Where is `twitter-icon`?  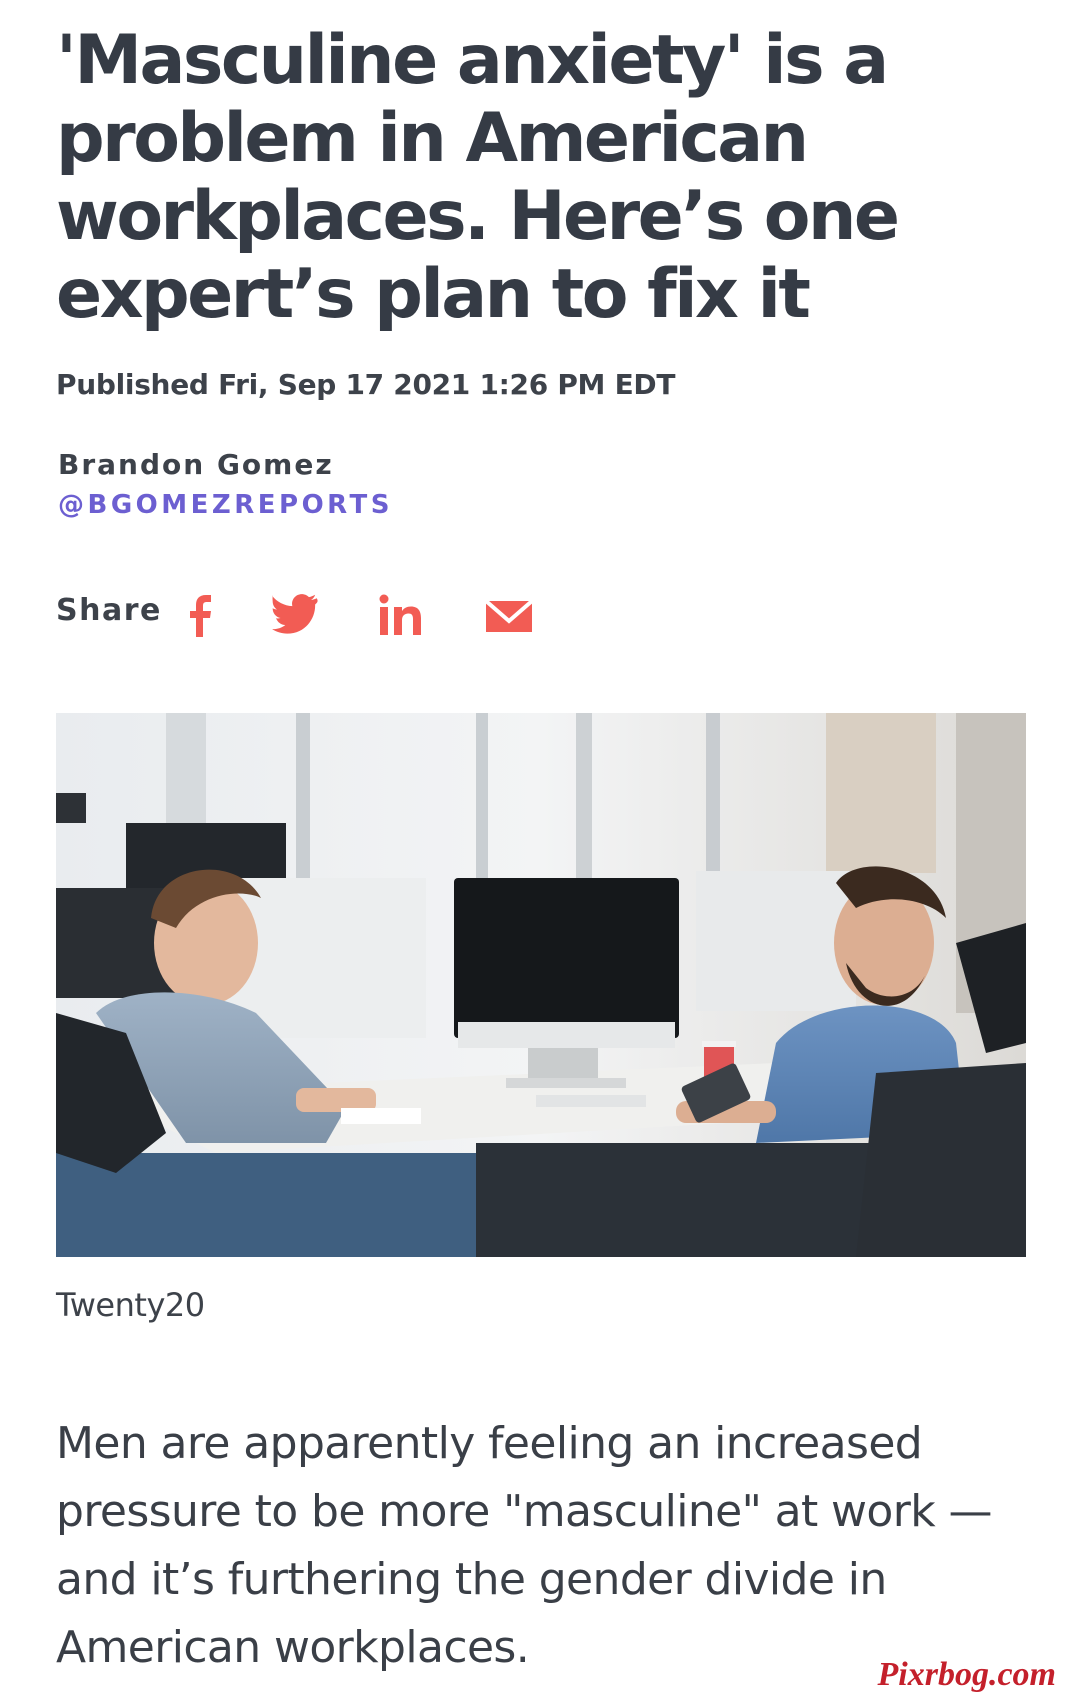 twitter-icon is located at coordinates (296, 613).